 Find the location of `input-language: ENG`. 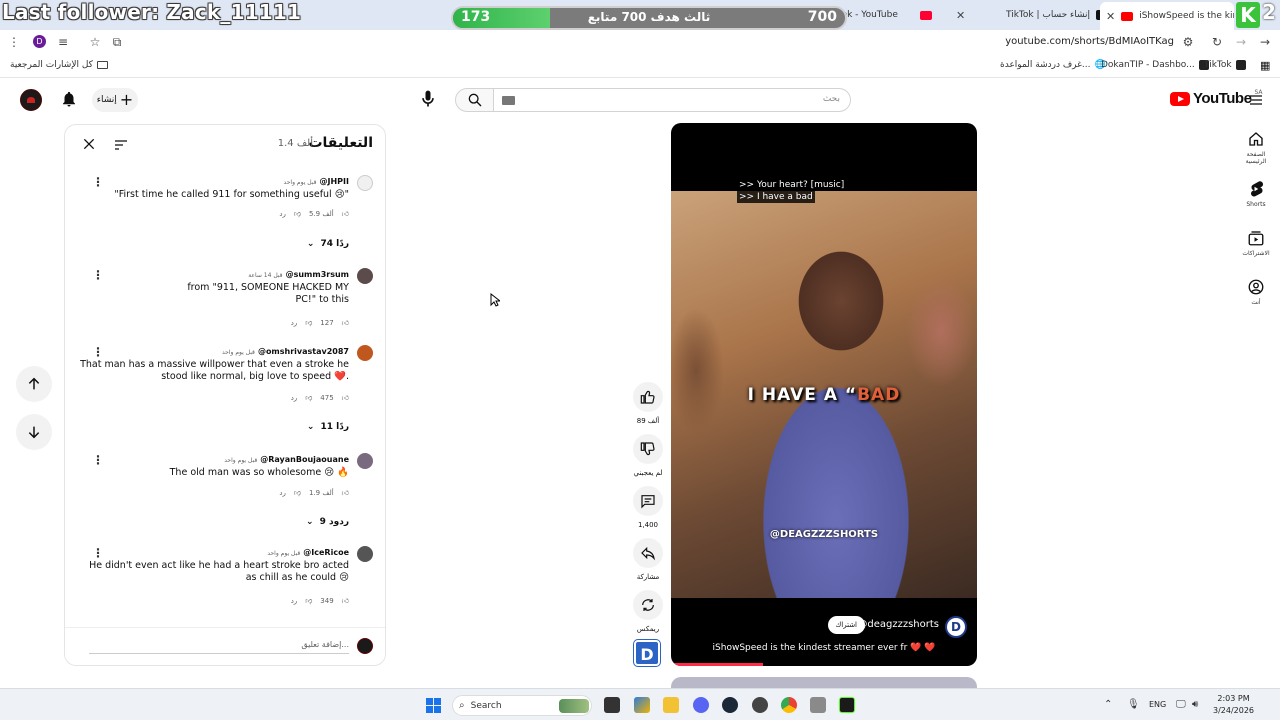

input-language: ENG is located at coordinates (1157, 704).